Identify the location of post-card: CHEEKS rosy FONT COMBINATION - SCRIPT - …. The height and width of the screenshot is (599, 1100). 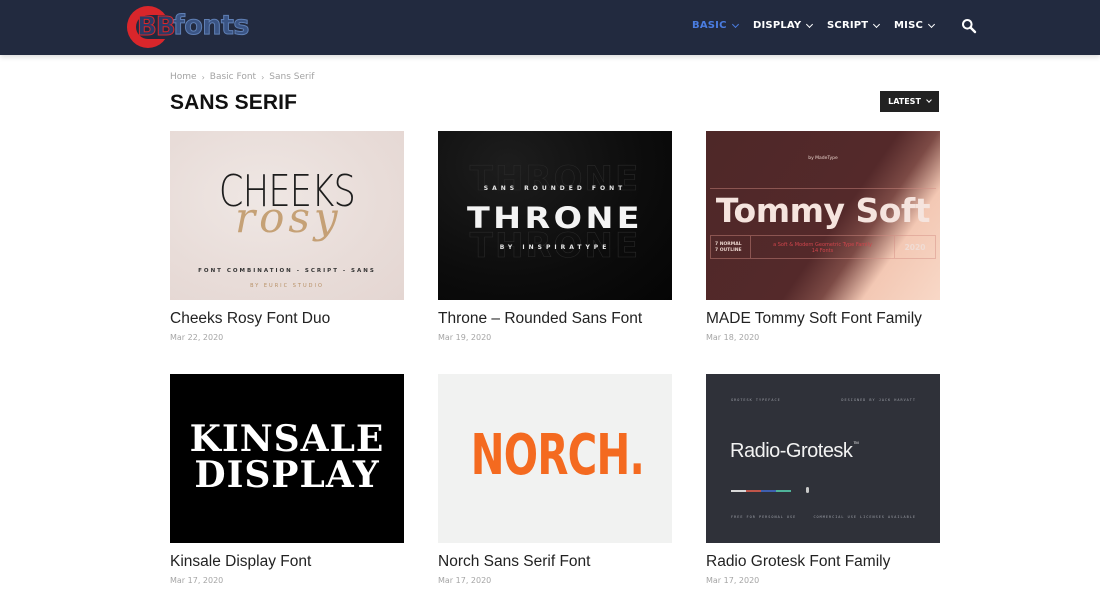
(287, 236).